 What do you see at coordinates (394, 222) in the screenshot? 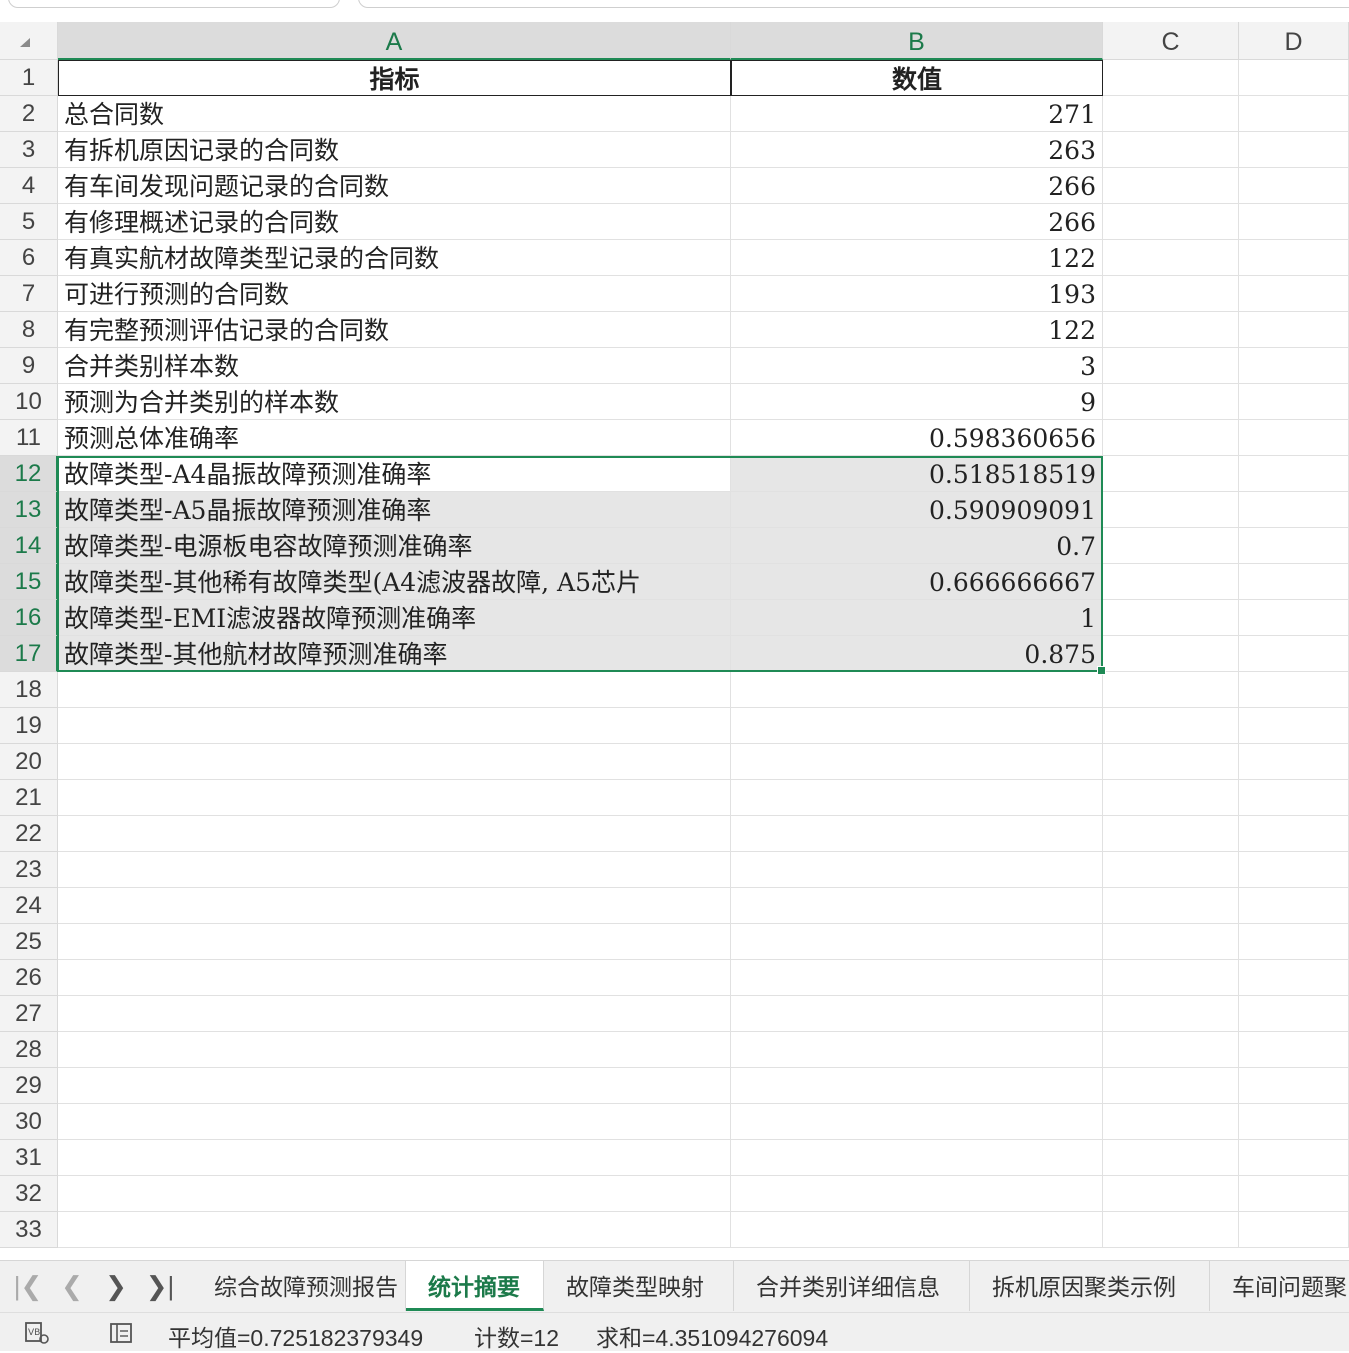
I see `cell-indicator: 有修理概述记录的合同数` at bounding box center [394, 222].